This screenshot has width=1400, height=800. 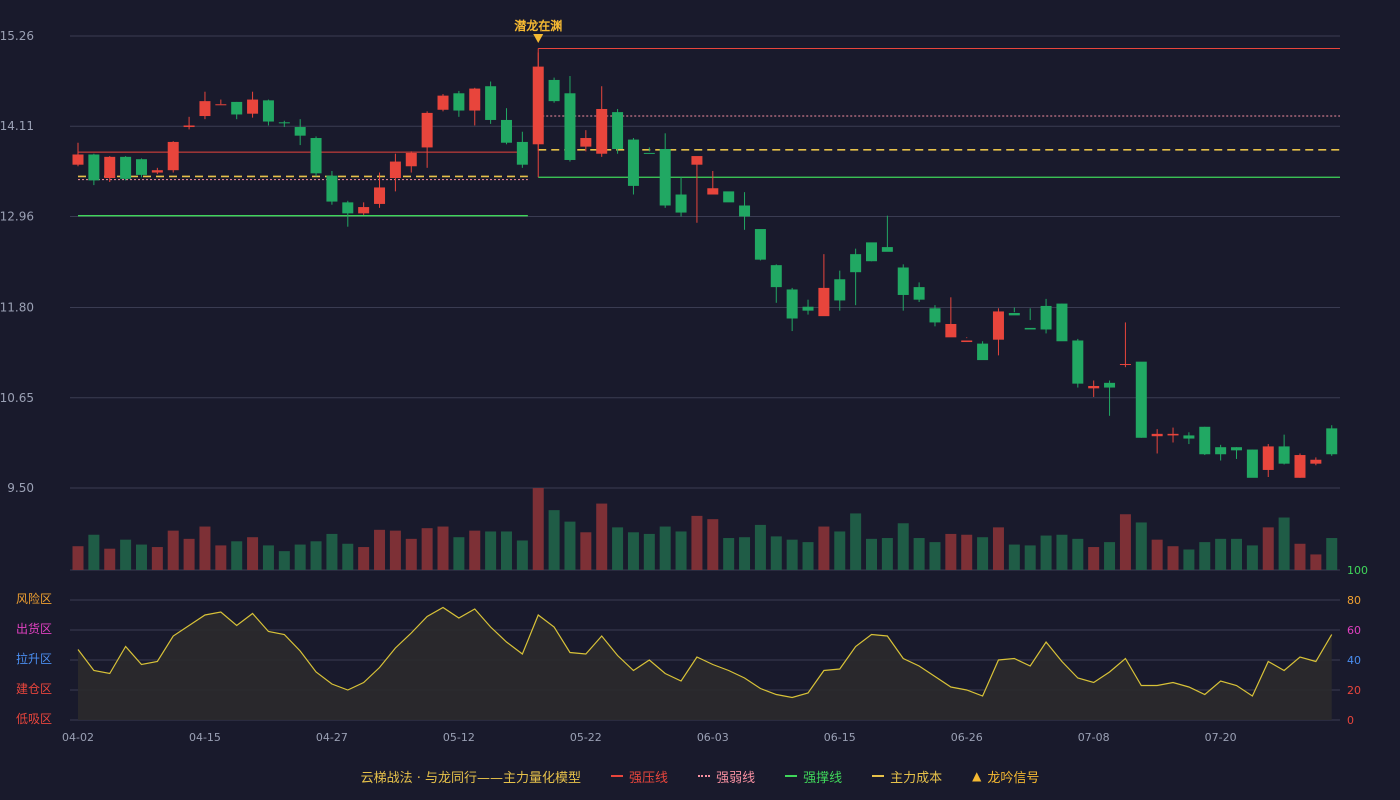 What do you see at coordinates (17, 308) in the screenshot?
I see `price-tick-label: 11.80` at bounding box center [17, 308].